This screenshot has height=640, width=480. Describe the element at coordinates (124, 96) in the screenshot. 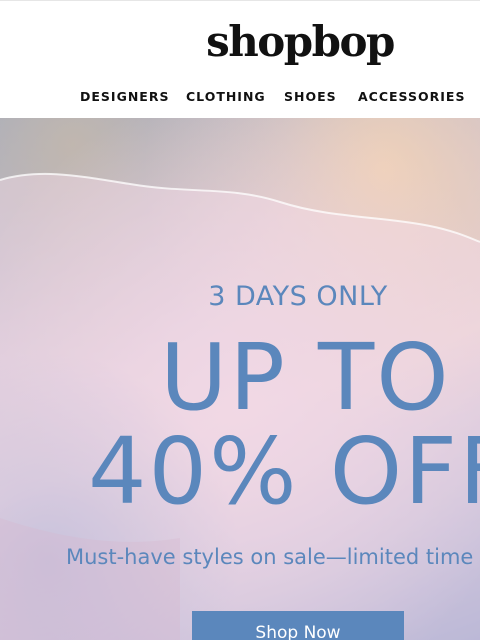

I see `nav-designers: DESIGNERS` at that location.